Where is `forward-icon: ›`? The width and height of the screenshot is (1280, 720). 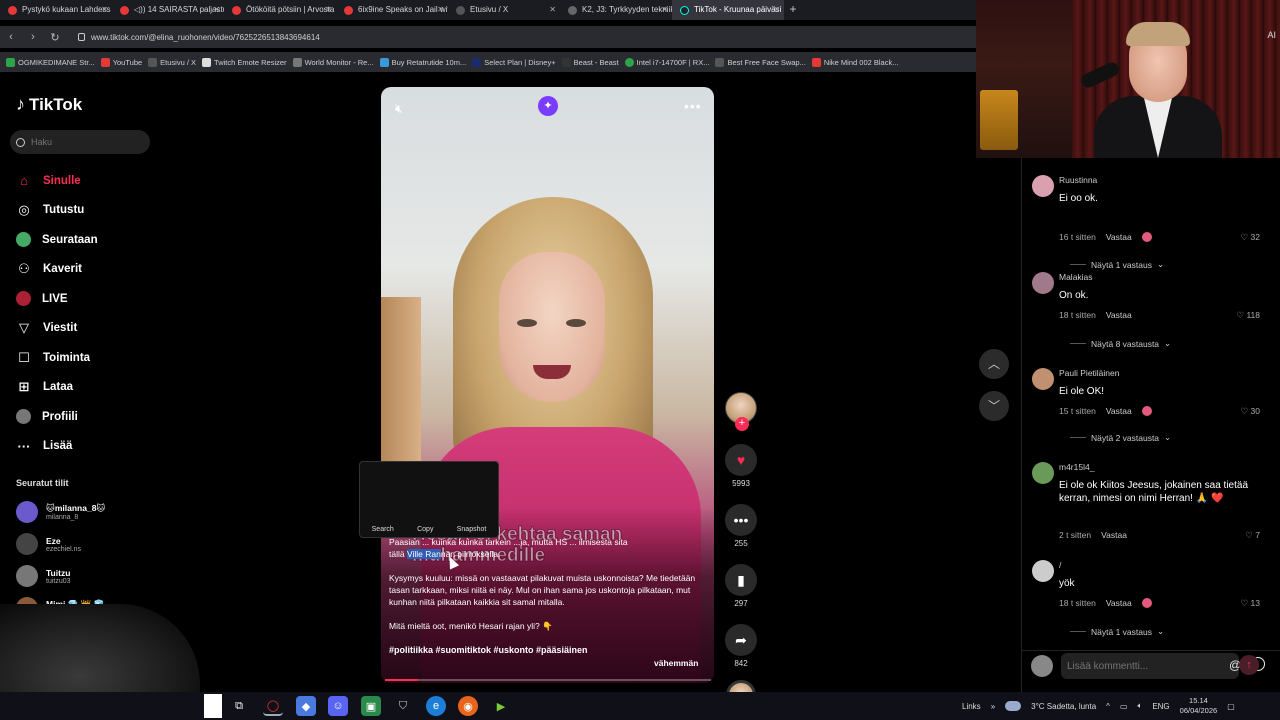
forward-icon: › is located at coordinates (33, 37).